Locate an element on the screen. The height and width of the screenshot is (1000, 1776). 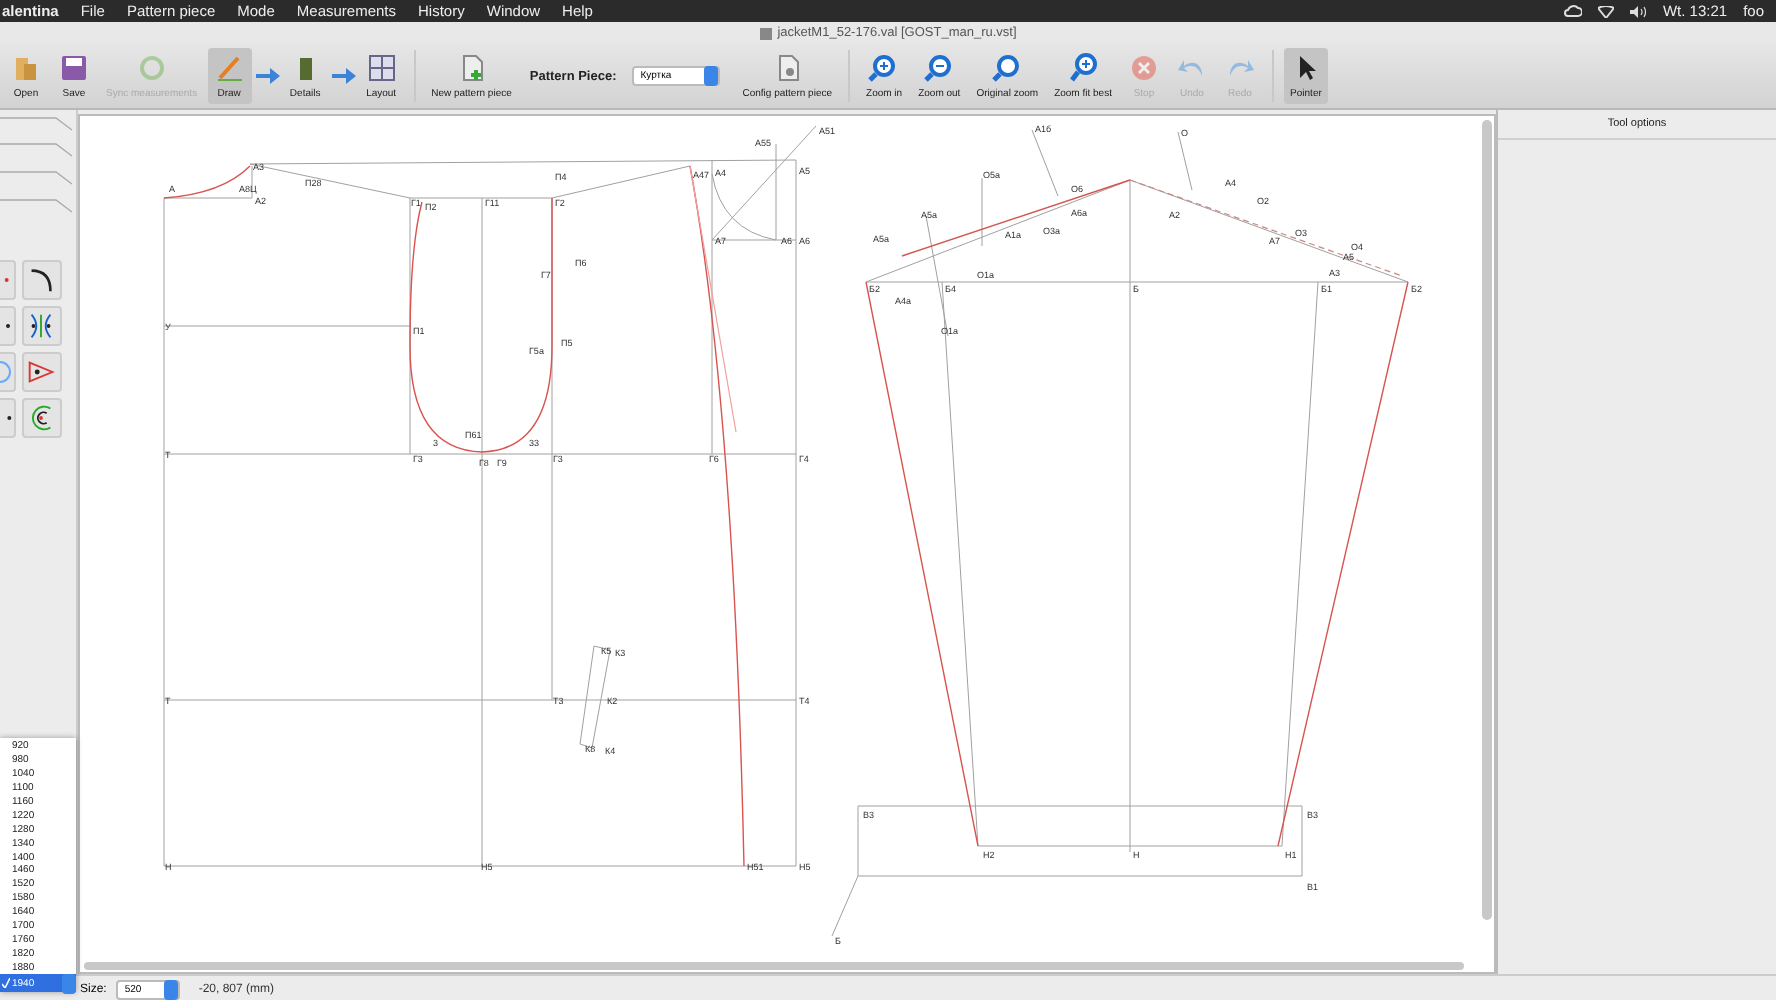
wifi-icon is located at coordinates (1606, 11).